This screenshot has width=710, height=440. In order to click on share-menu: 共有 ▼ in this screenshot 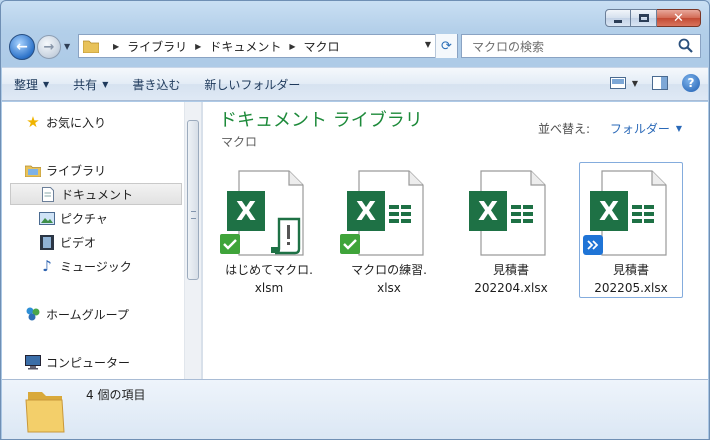, I will do `click(90, 84)`.